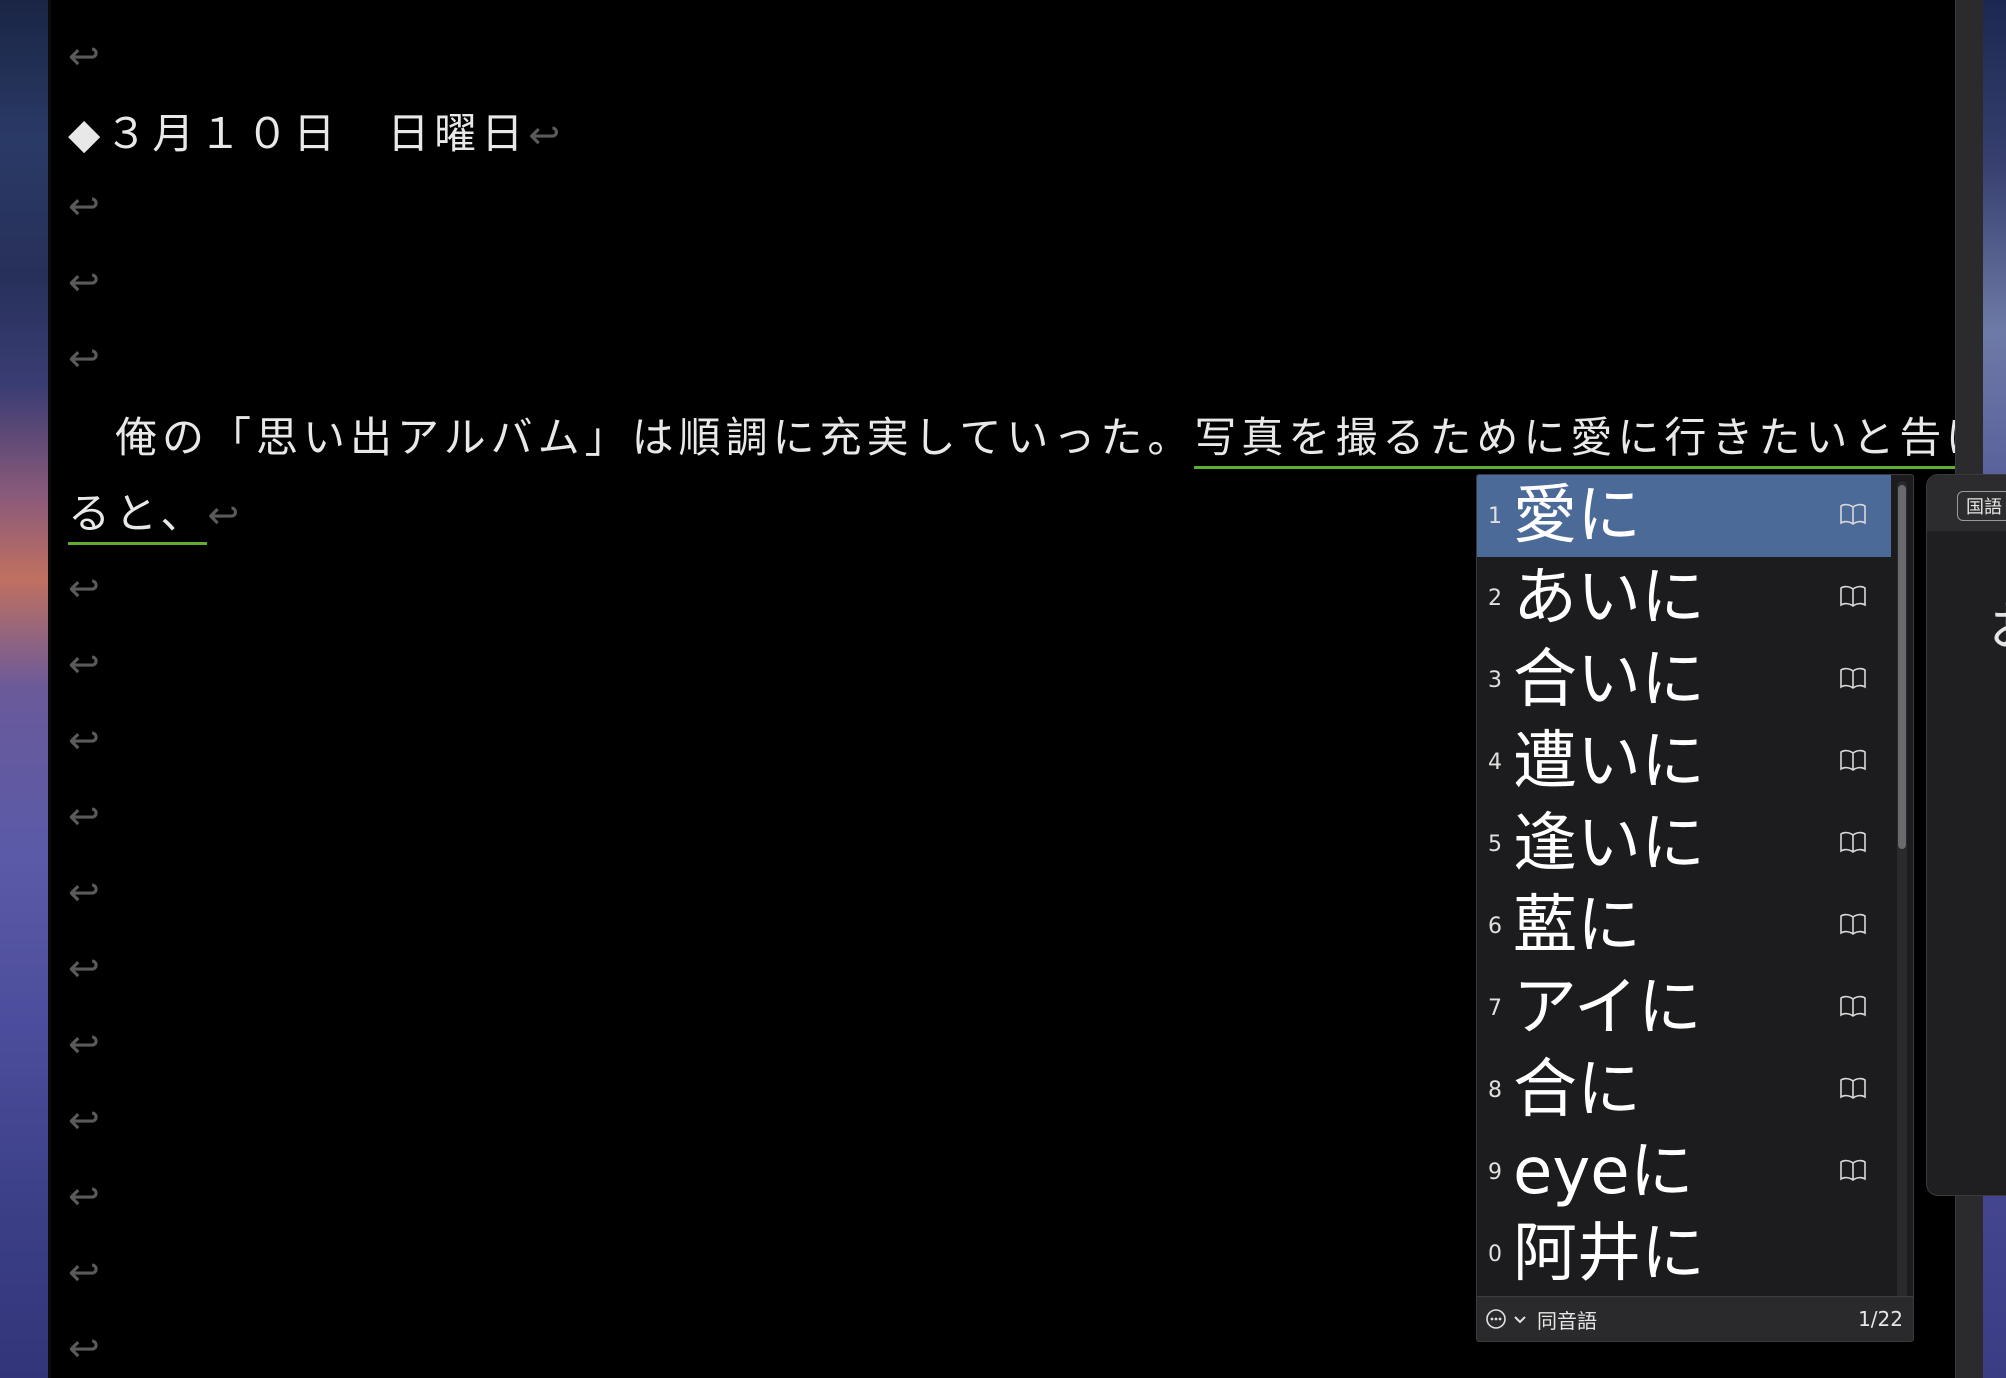  Describe the element at coordinates (298, 133) in the screenshot. I see `heading-text: ◆３月１０日 日曜日` at that location.